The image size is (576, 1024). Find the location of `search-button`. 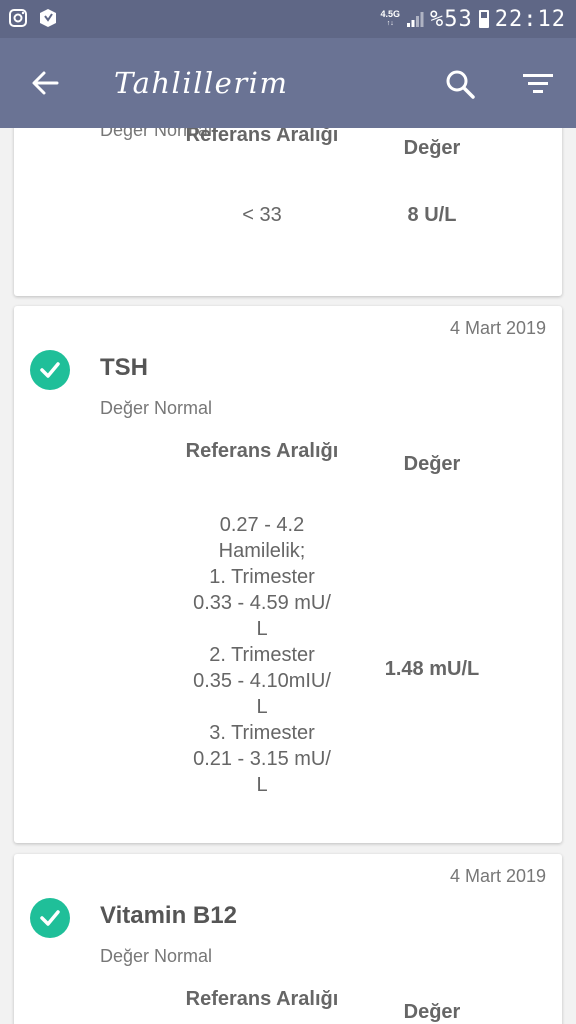

search-button is located at coordinates (460, 84).